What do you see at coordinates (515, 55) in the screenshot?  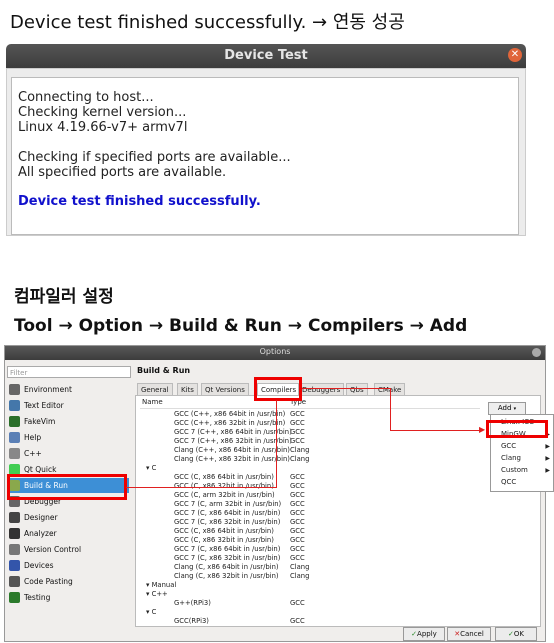 I see `close-icon: ✕` at bounding box center [515, 55].